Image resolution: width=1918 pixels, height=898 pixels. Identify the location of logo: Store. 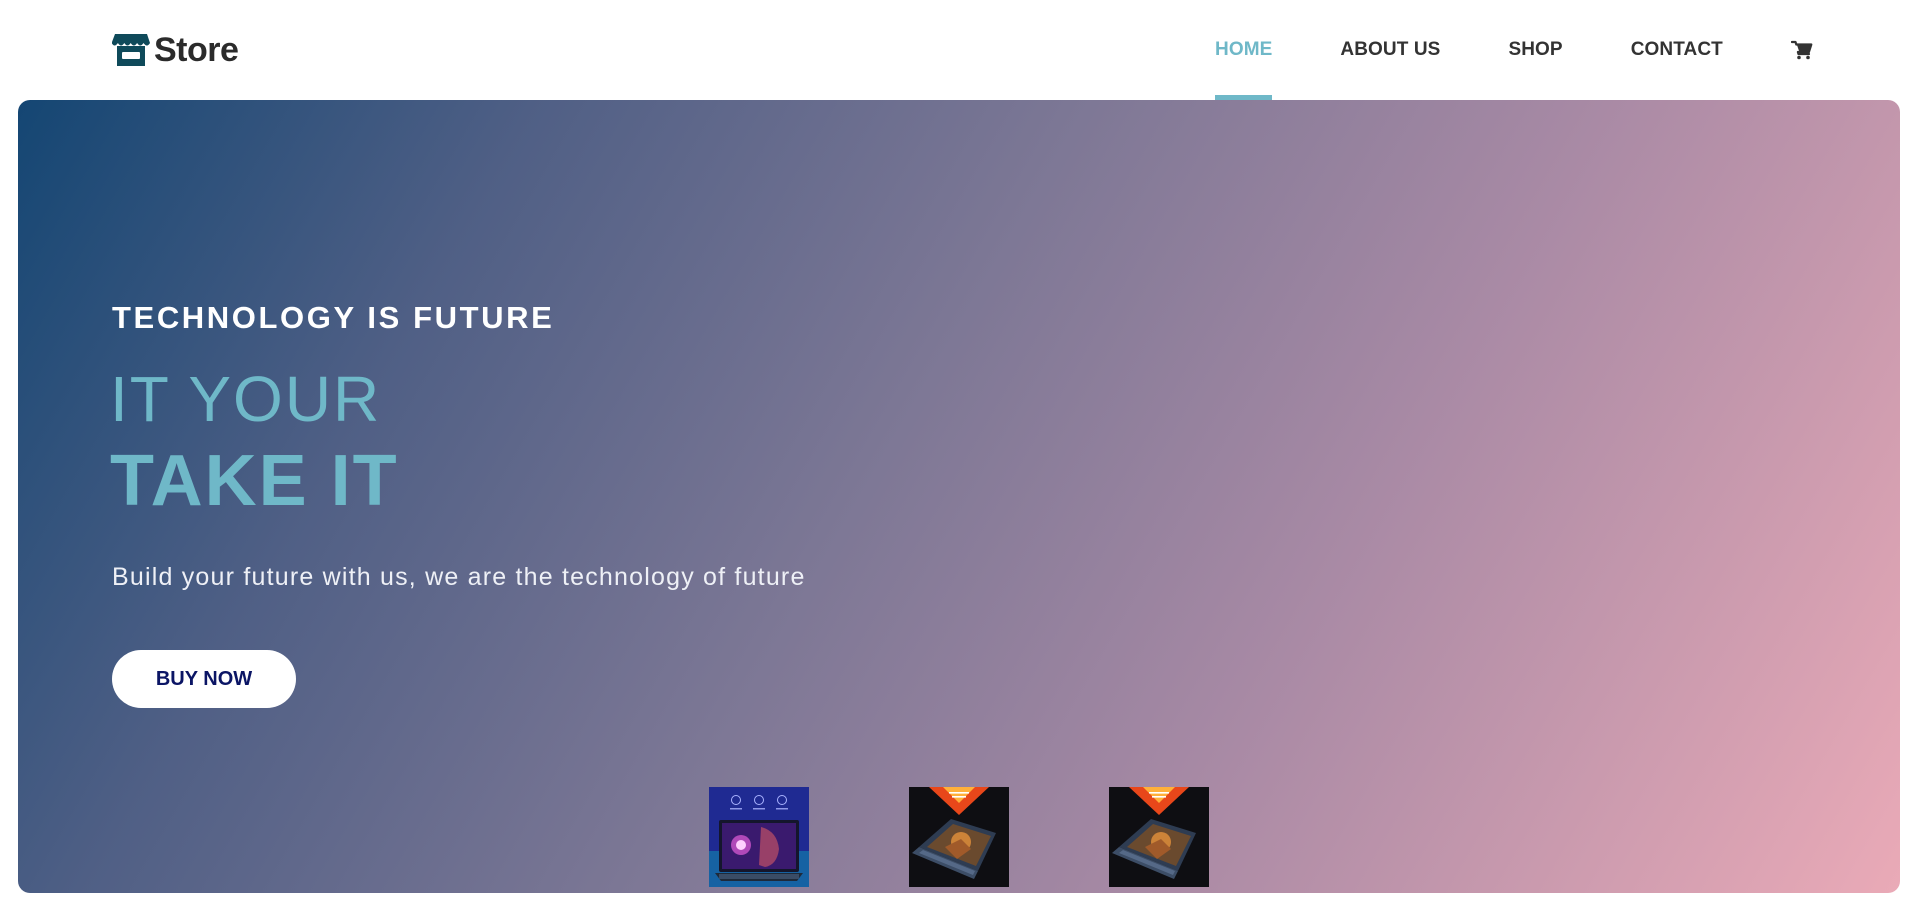
(175, 50).